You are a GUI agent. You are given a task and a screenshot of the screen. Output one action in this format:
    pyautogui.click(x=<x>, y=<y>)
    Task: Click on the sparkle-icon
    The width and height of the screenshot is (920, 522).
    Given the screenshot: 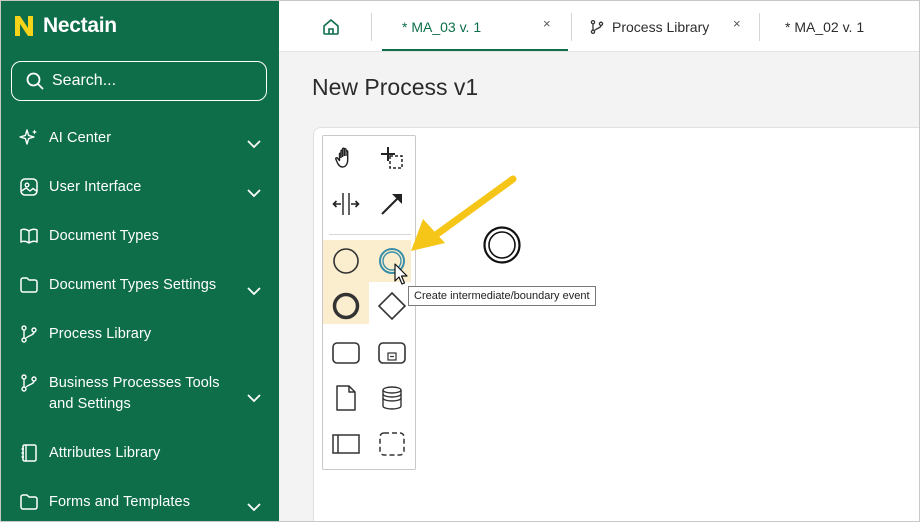 What is the action you would take?
    pyautogui.click(x=28, y=137)
    